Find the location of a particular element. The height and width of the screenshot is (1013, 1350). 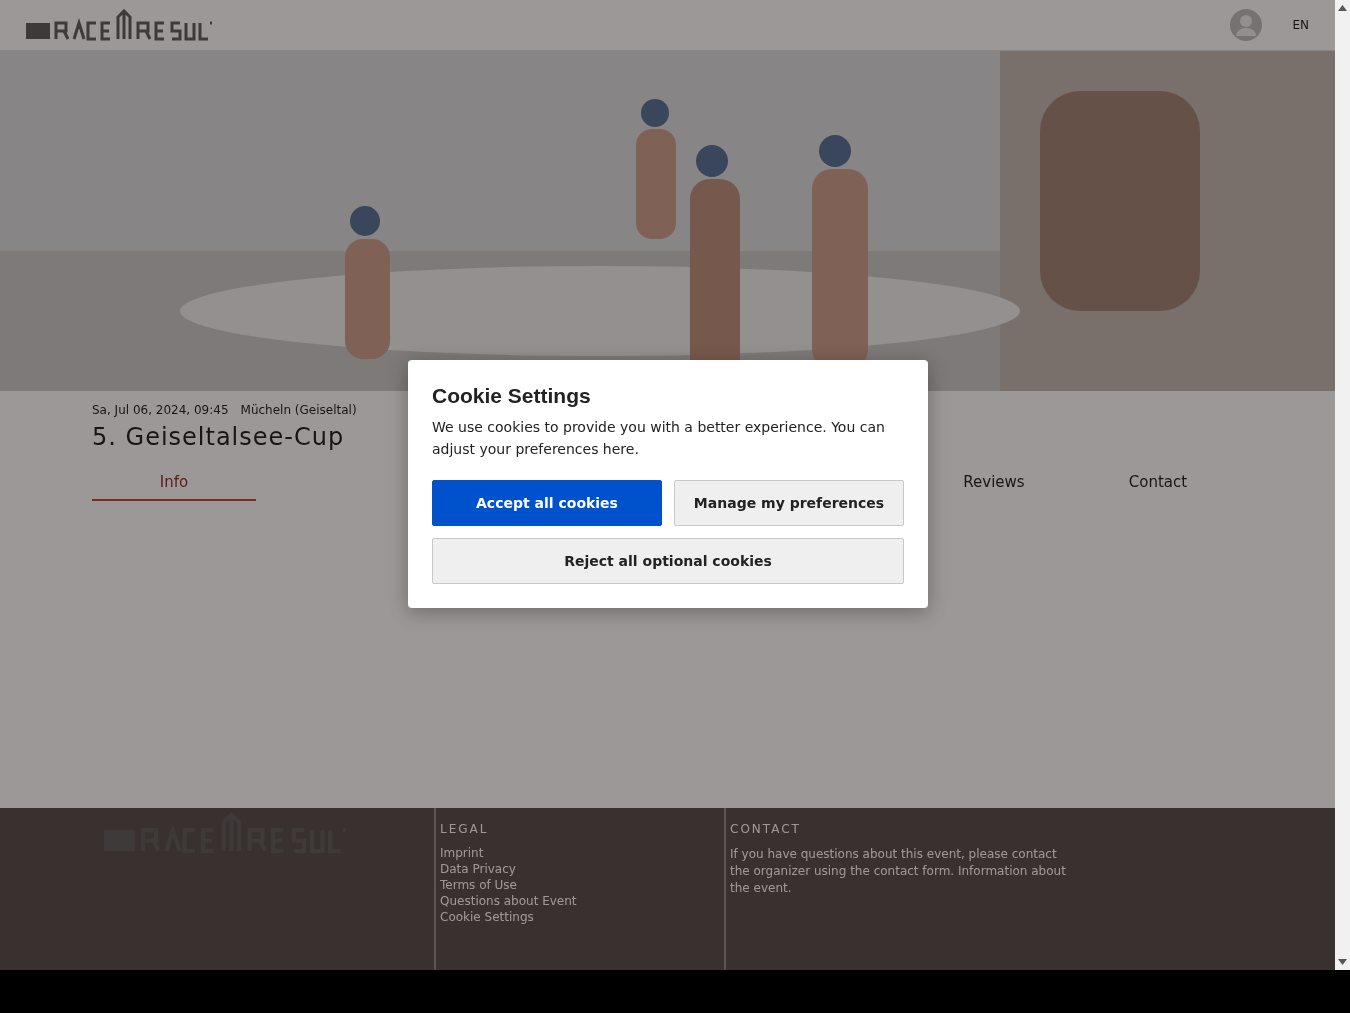

language-selector: EN is located at coordinates (1300, 25).